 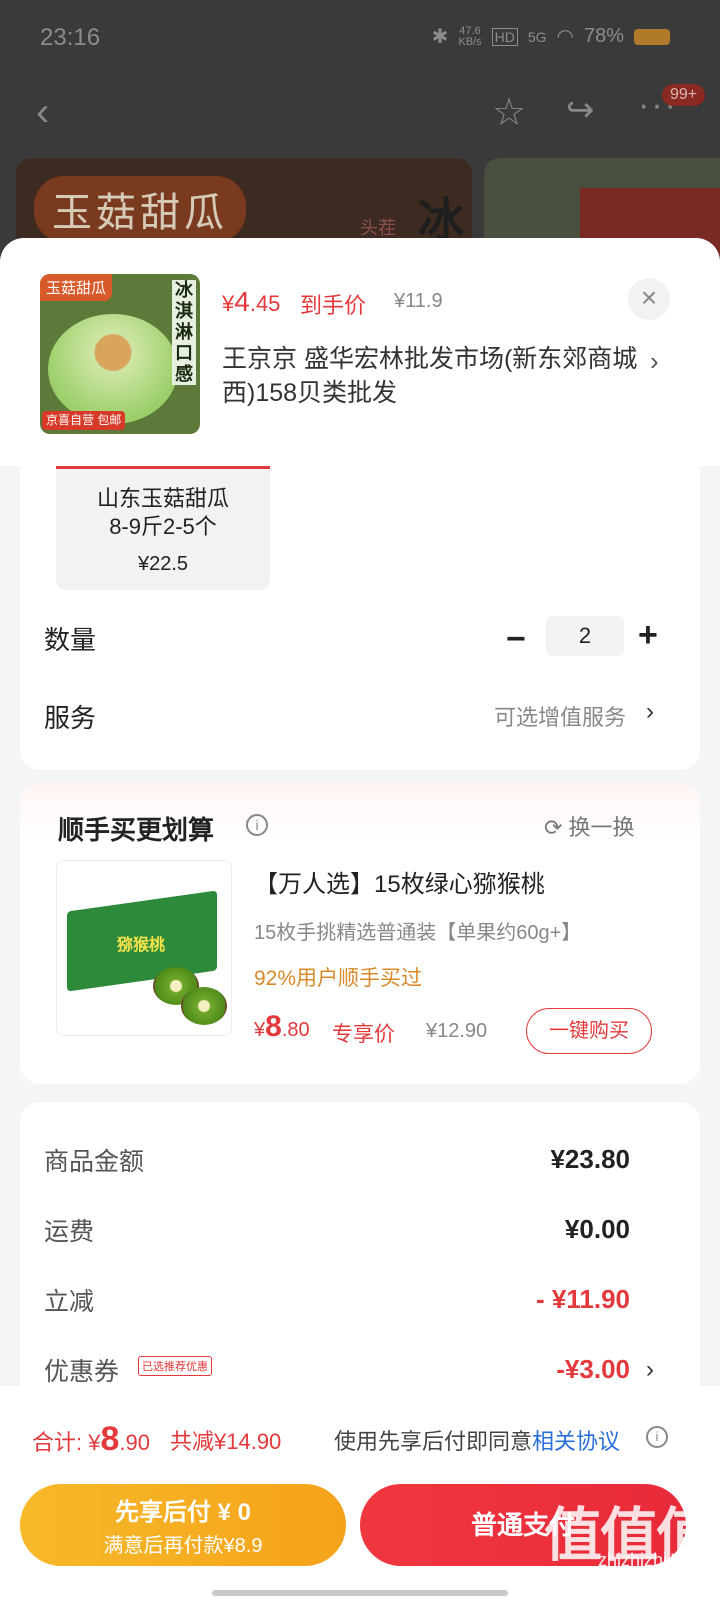 I want to click on total-price: 合计: ¥8.90, so click(x=91, y=1439).